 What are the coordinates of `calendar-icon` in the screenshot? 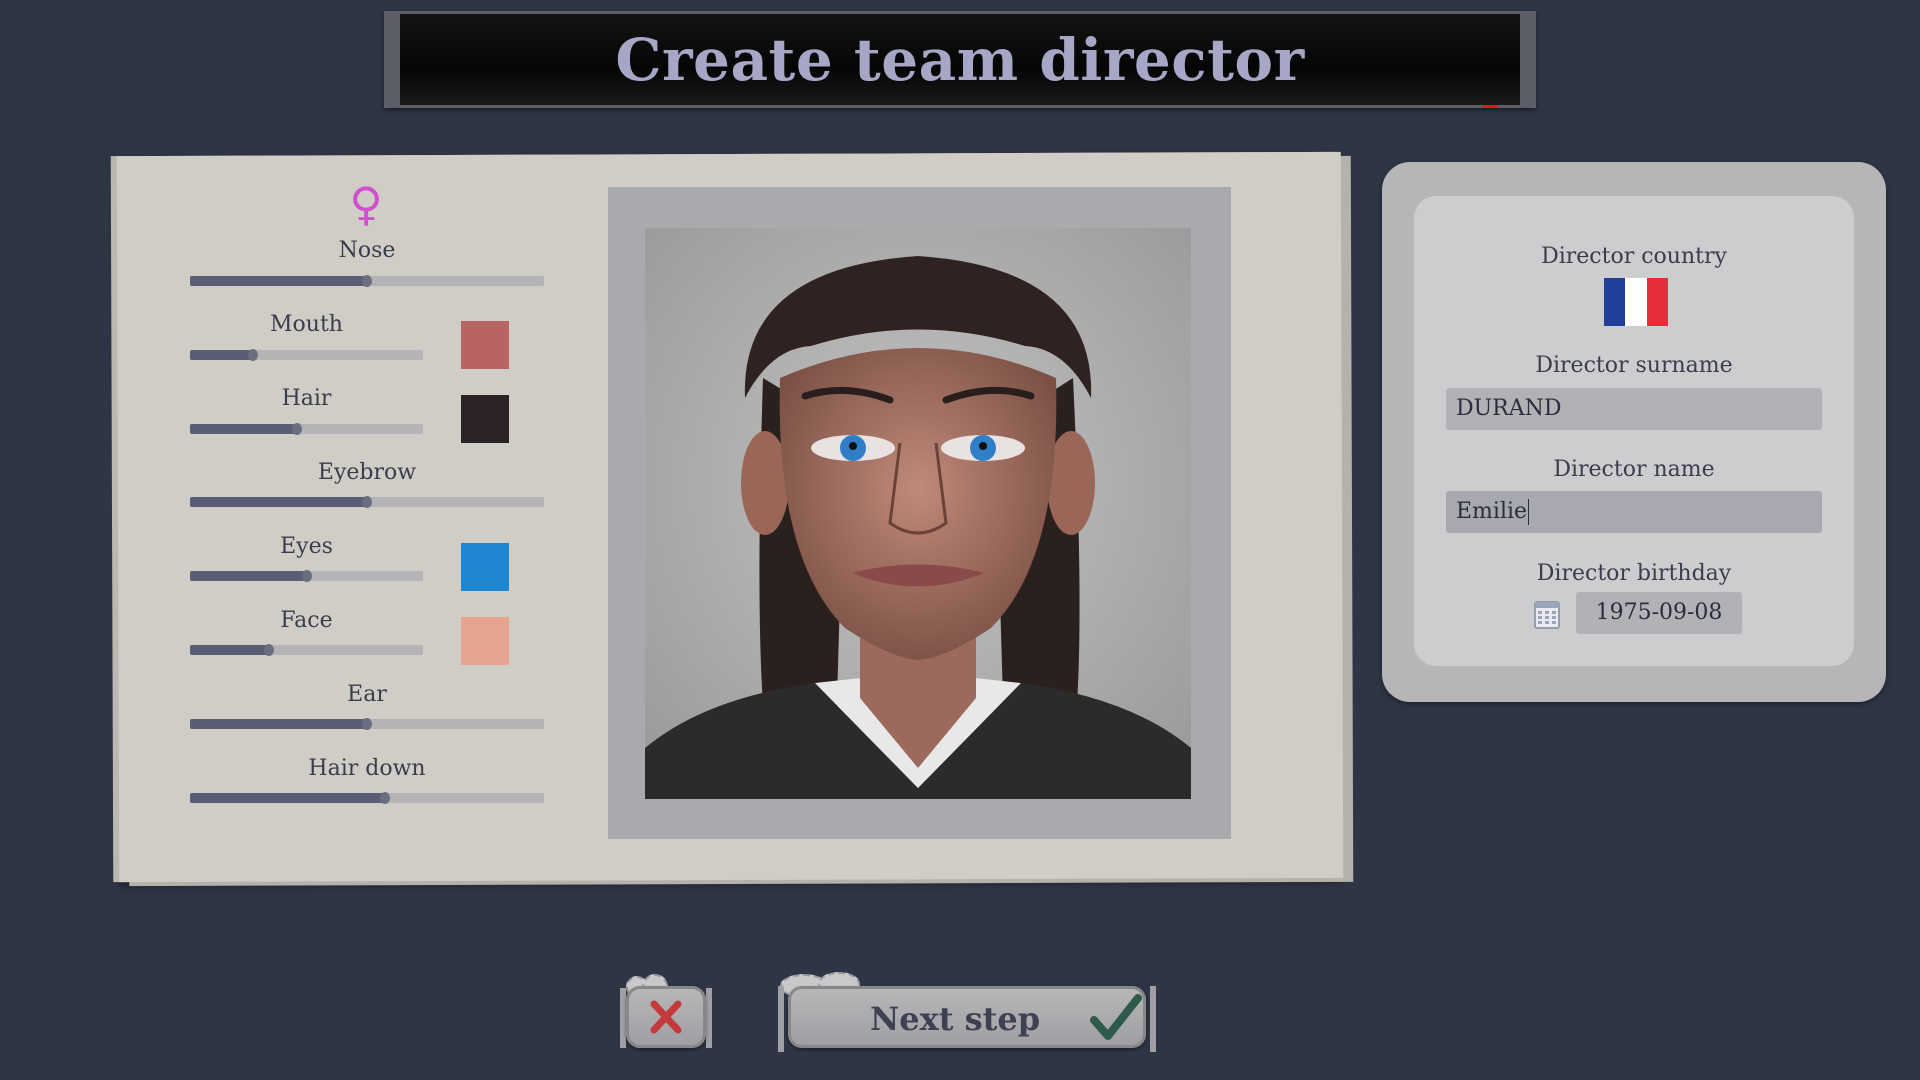 It's located at (1547, 614).